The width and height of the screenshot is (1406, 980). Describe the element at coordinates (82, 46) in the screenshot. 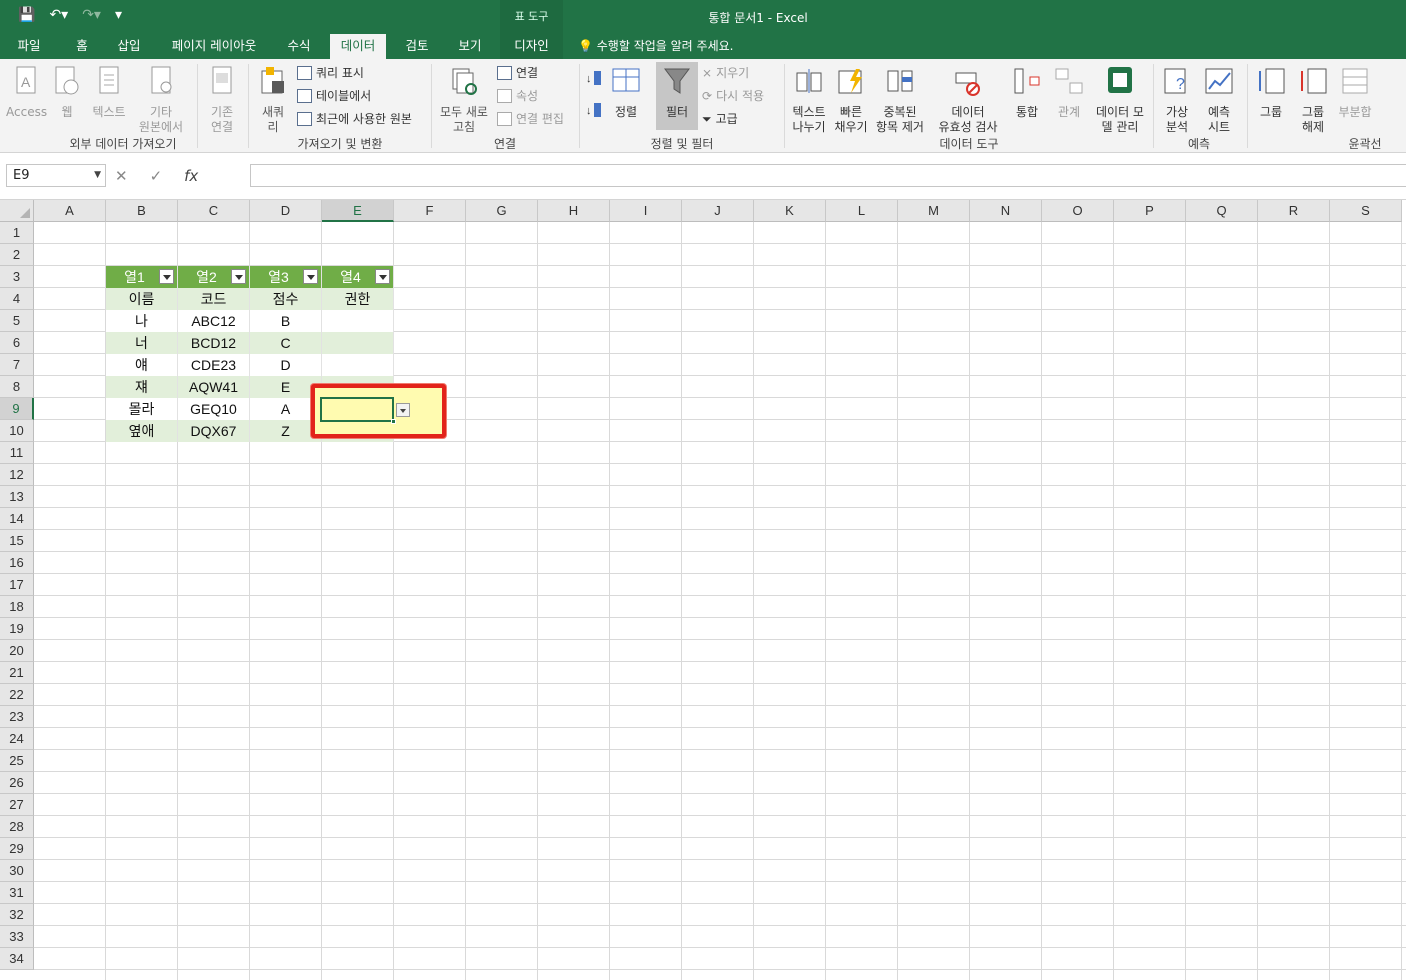

I see `tab-home: 홈` at that location.